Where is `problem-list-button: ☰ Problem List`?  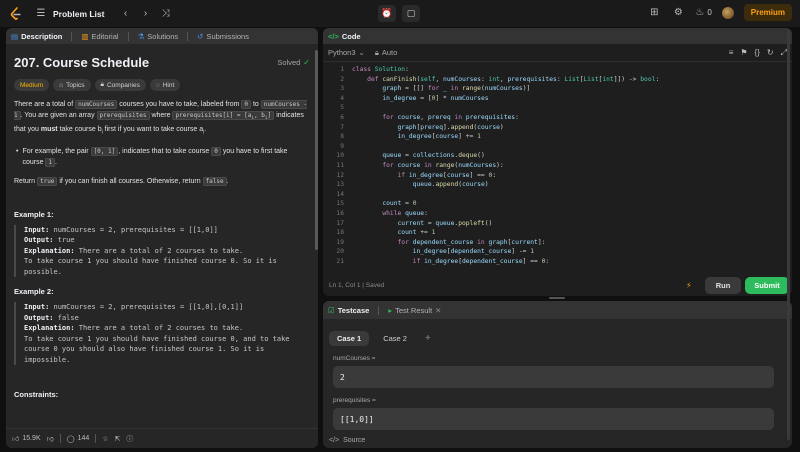
problem-list-button: ☰ Problem List is located at coordinates (69, 14).